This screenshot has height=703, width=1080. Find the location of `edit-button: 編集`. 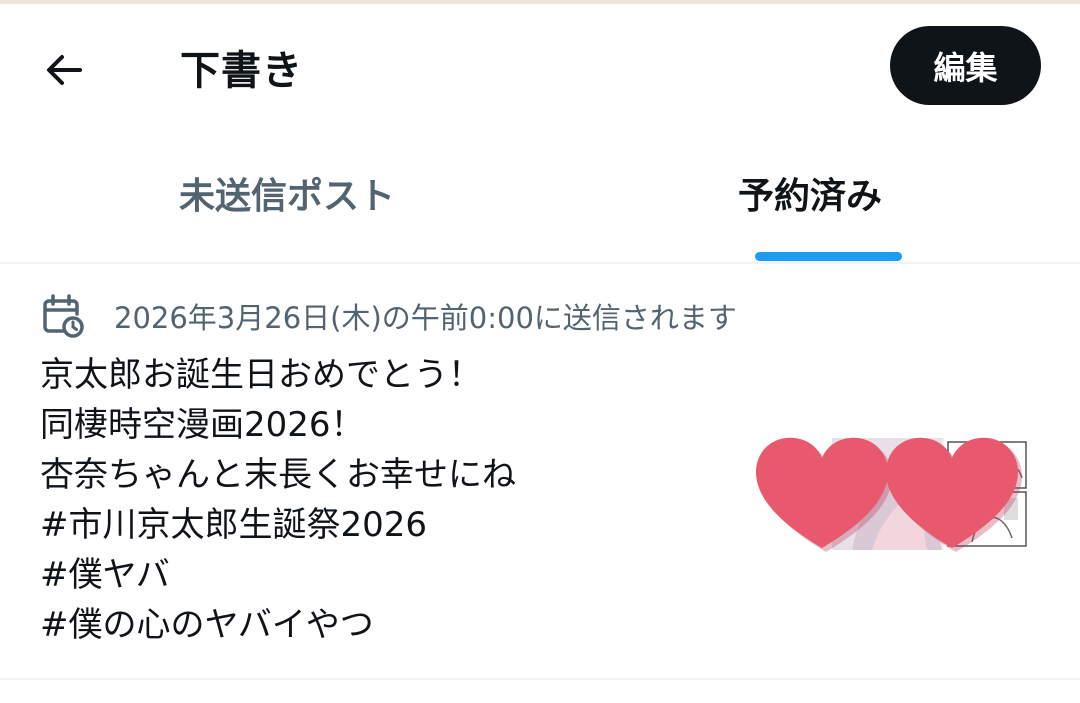

edit-button: 編集 is located at coordinates (965, 65).